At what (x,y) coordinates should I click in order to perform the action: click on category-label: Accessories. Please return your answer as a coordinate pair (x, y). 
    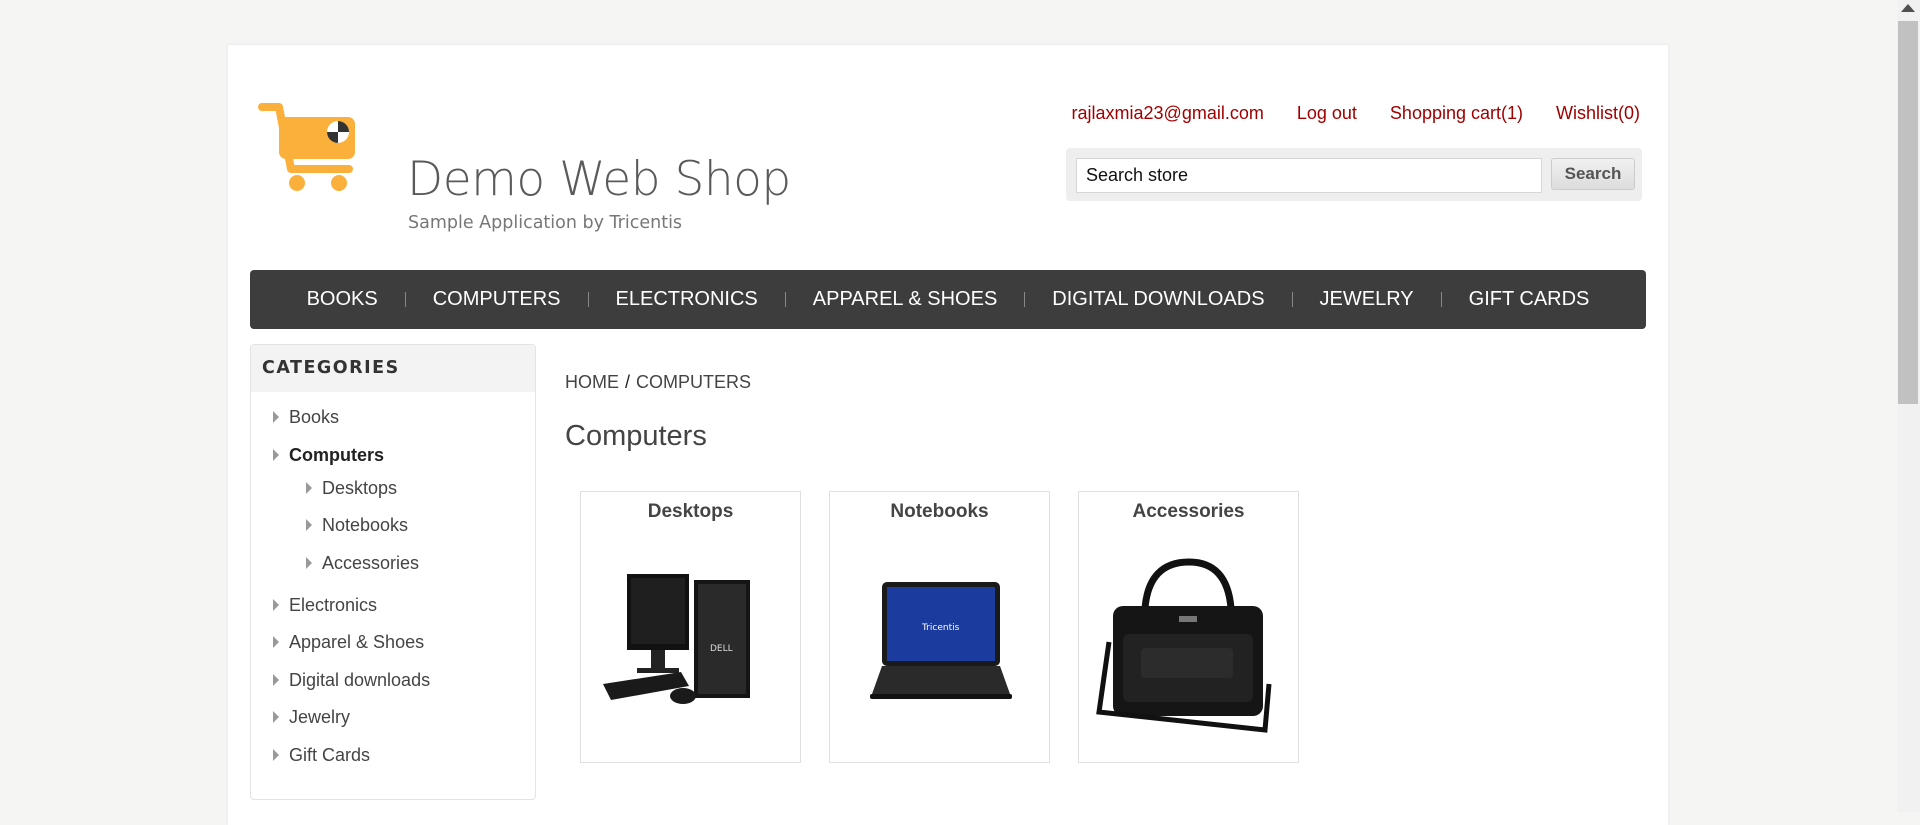
    Looking at the image, I should click on (371, 563).